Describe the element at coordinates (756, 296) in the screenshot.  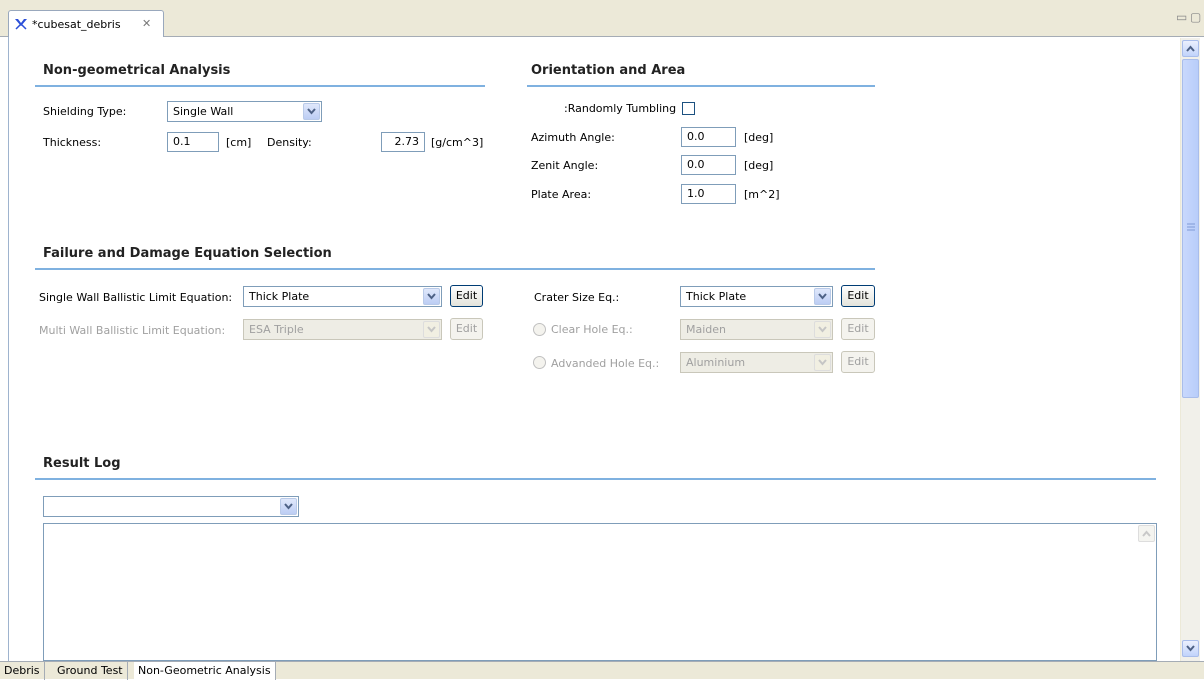
I see `crater-size-select: Thick Plate` at that location.